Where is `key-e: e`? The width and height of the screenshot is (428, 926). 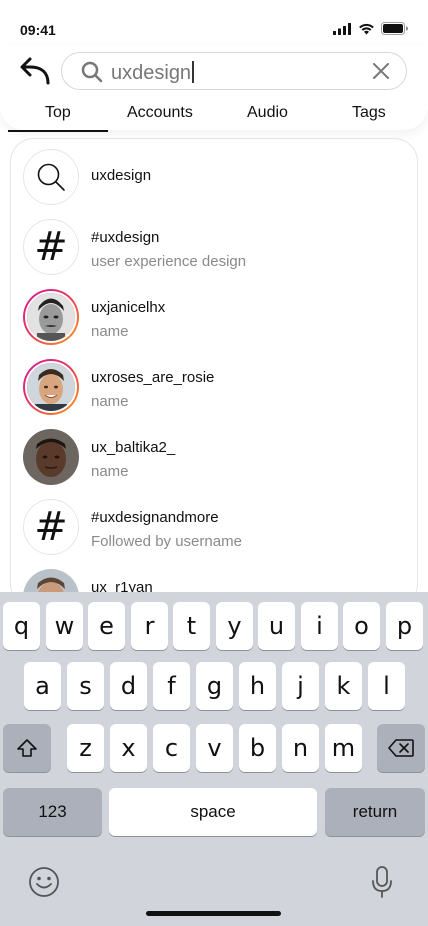
key-e: e is located at coordinates (106, 626).